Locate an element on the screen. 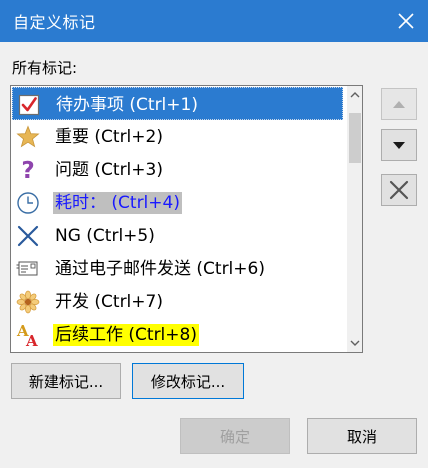 The image size is (428, 468). scroll-up-button is located at coordinates (354, 94).